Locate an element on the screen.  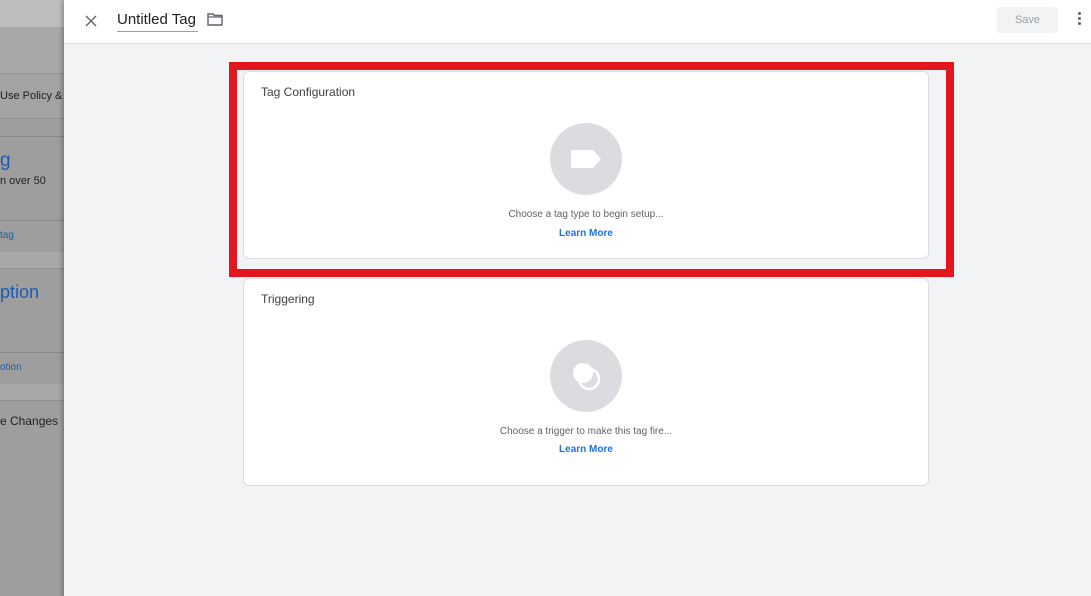
background-link: tag is located at coordinates (7, 235).